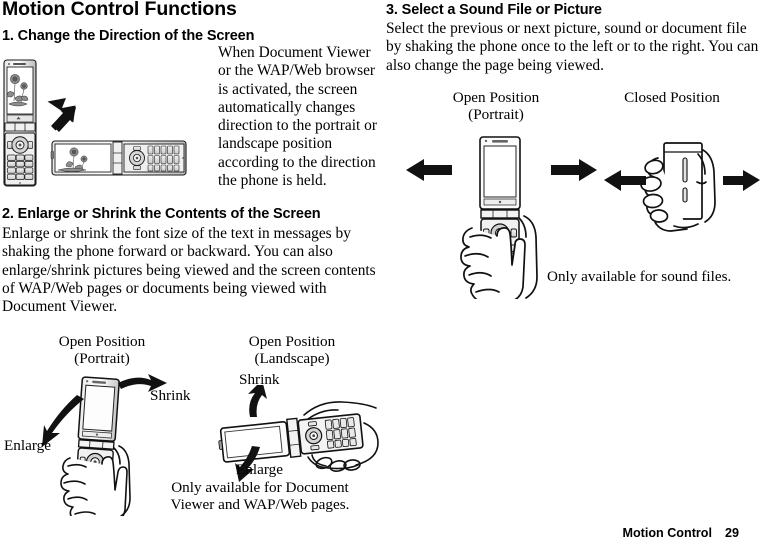 The width and height of the screenshot is (767, 549). I want to click on figure-hand-closed-shake-lr, so click(682, 197).